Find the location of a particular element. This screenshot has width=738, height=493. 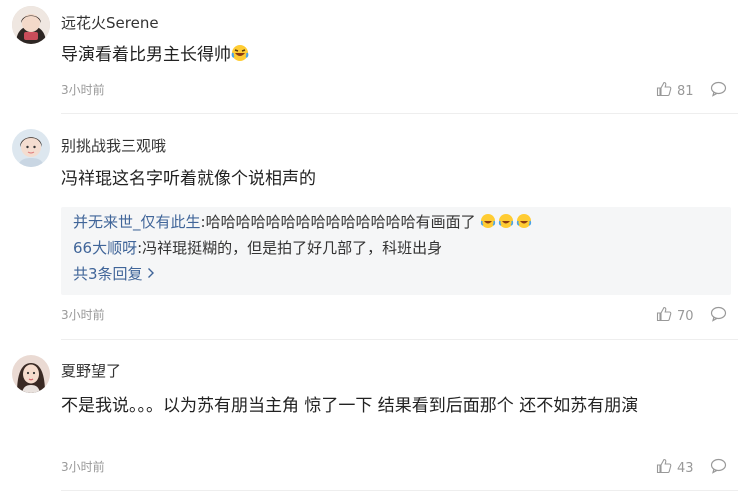

reply-username: 并无来世_仅有此生 is located at coordinates (137, 222).